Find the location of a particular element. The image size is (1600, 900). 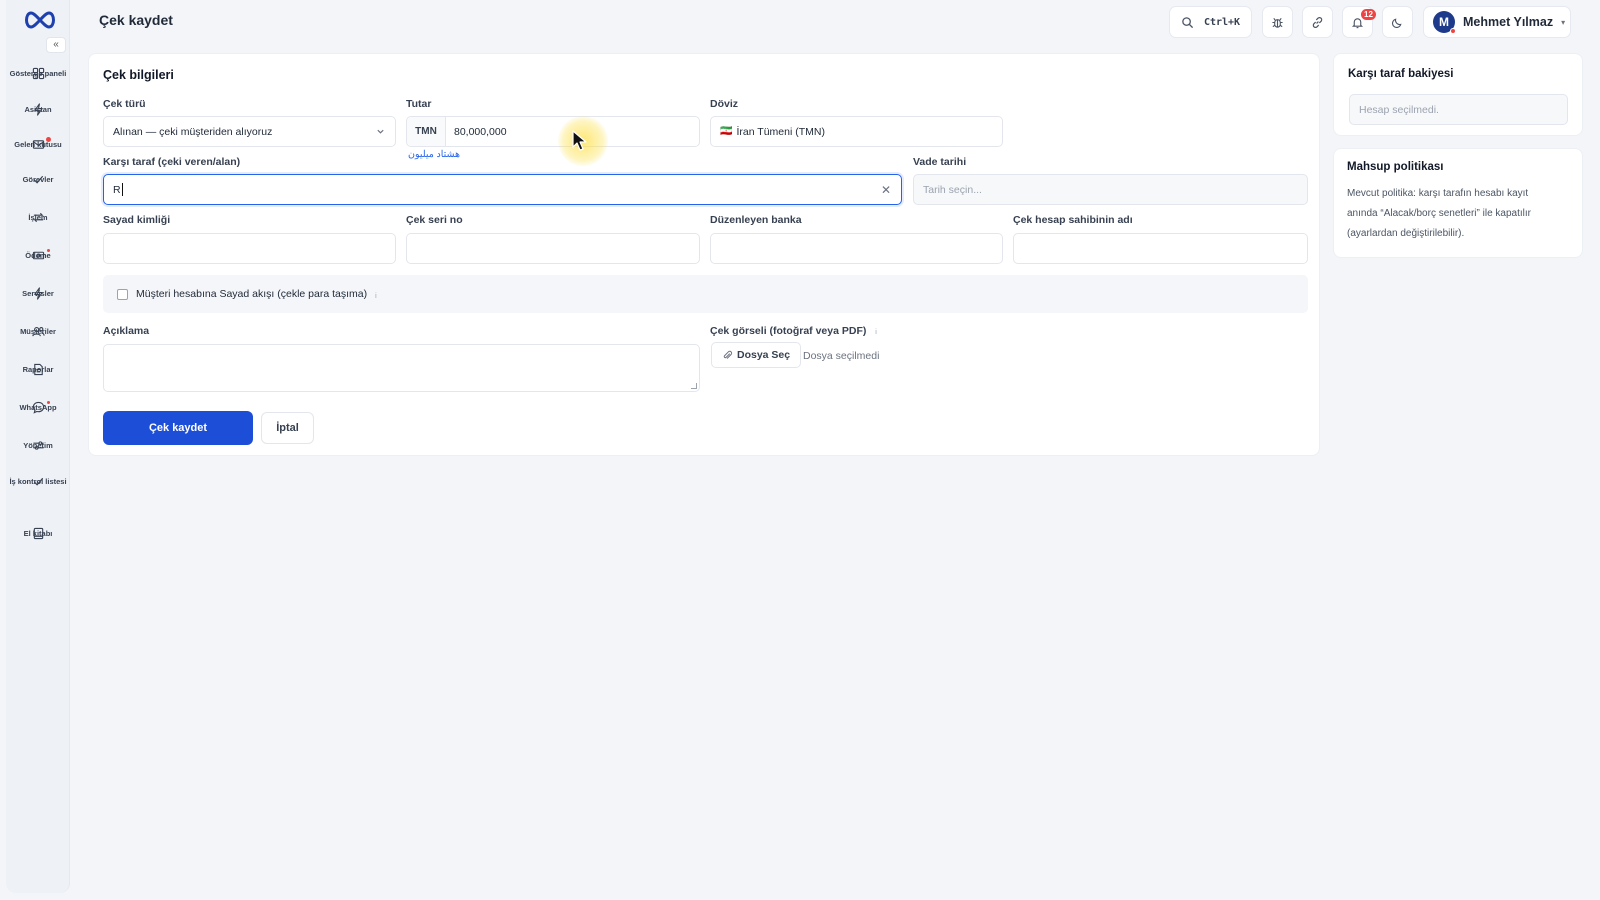

sidebar-item-label: Gösterge paneli is located at coordinates (38, 73).